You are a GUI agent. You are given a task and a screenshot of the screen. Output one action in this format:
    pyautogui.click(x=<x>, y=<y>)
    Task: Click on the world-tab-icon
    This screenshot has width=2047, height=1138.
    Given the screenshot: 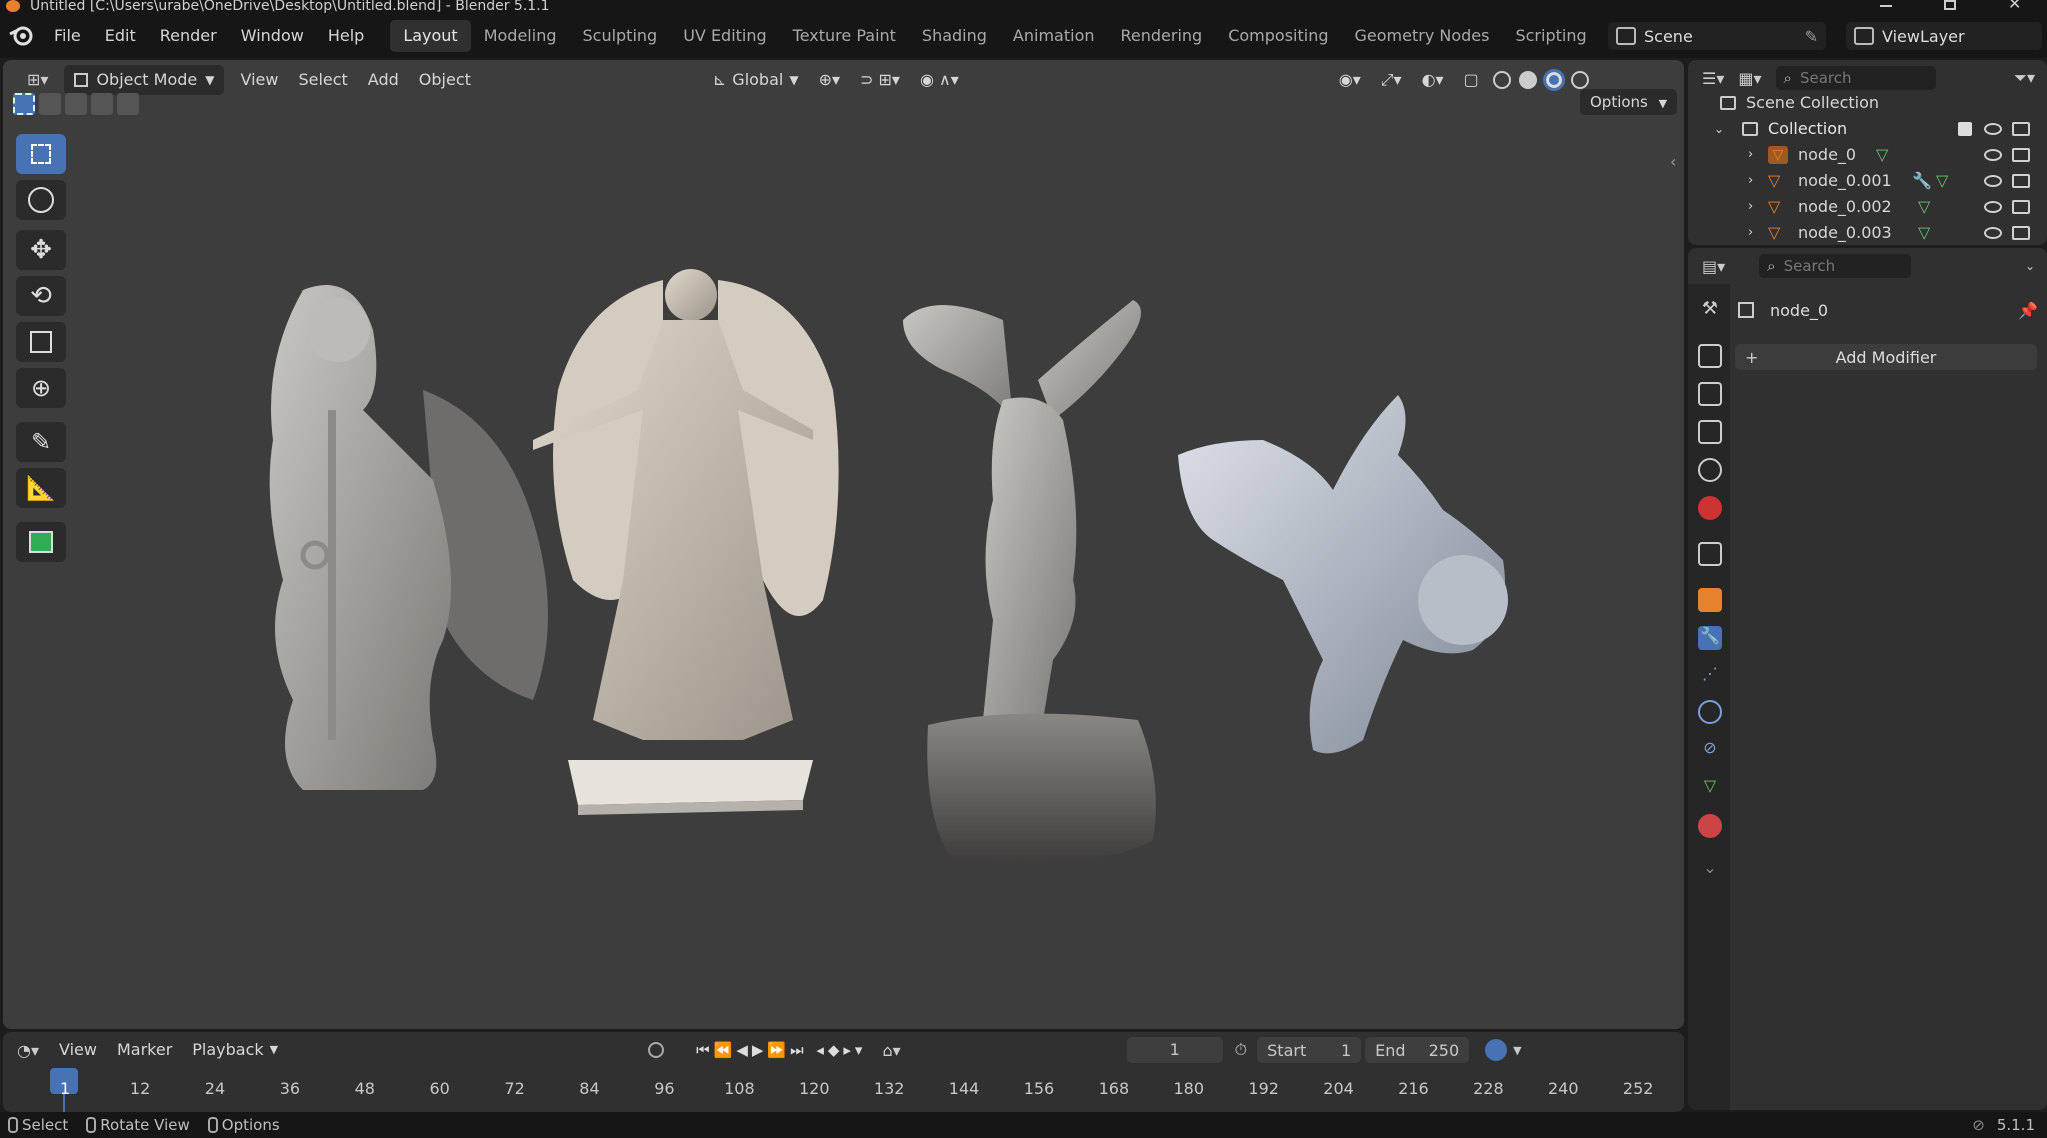 What is the action you would take?
    pyautogui.click(x=1710, y=508)
    